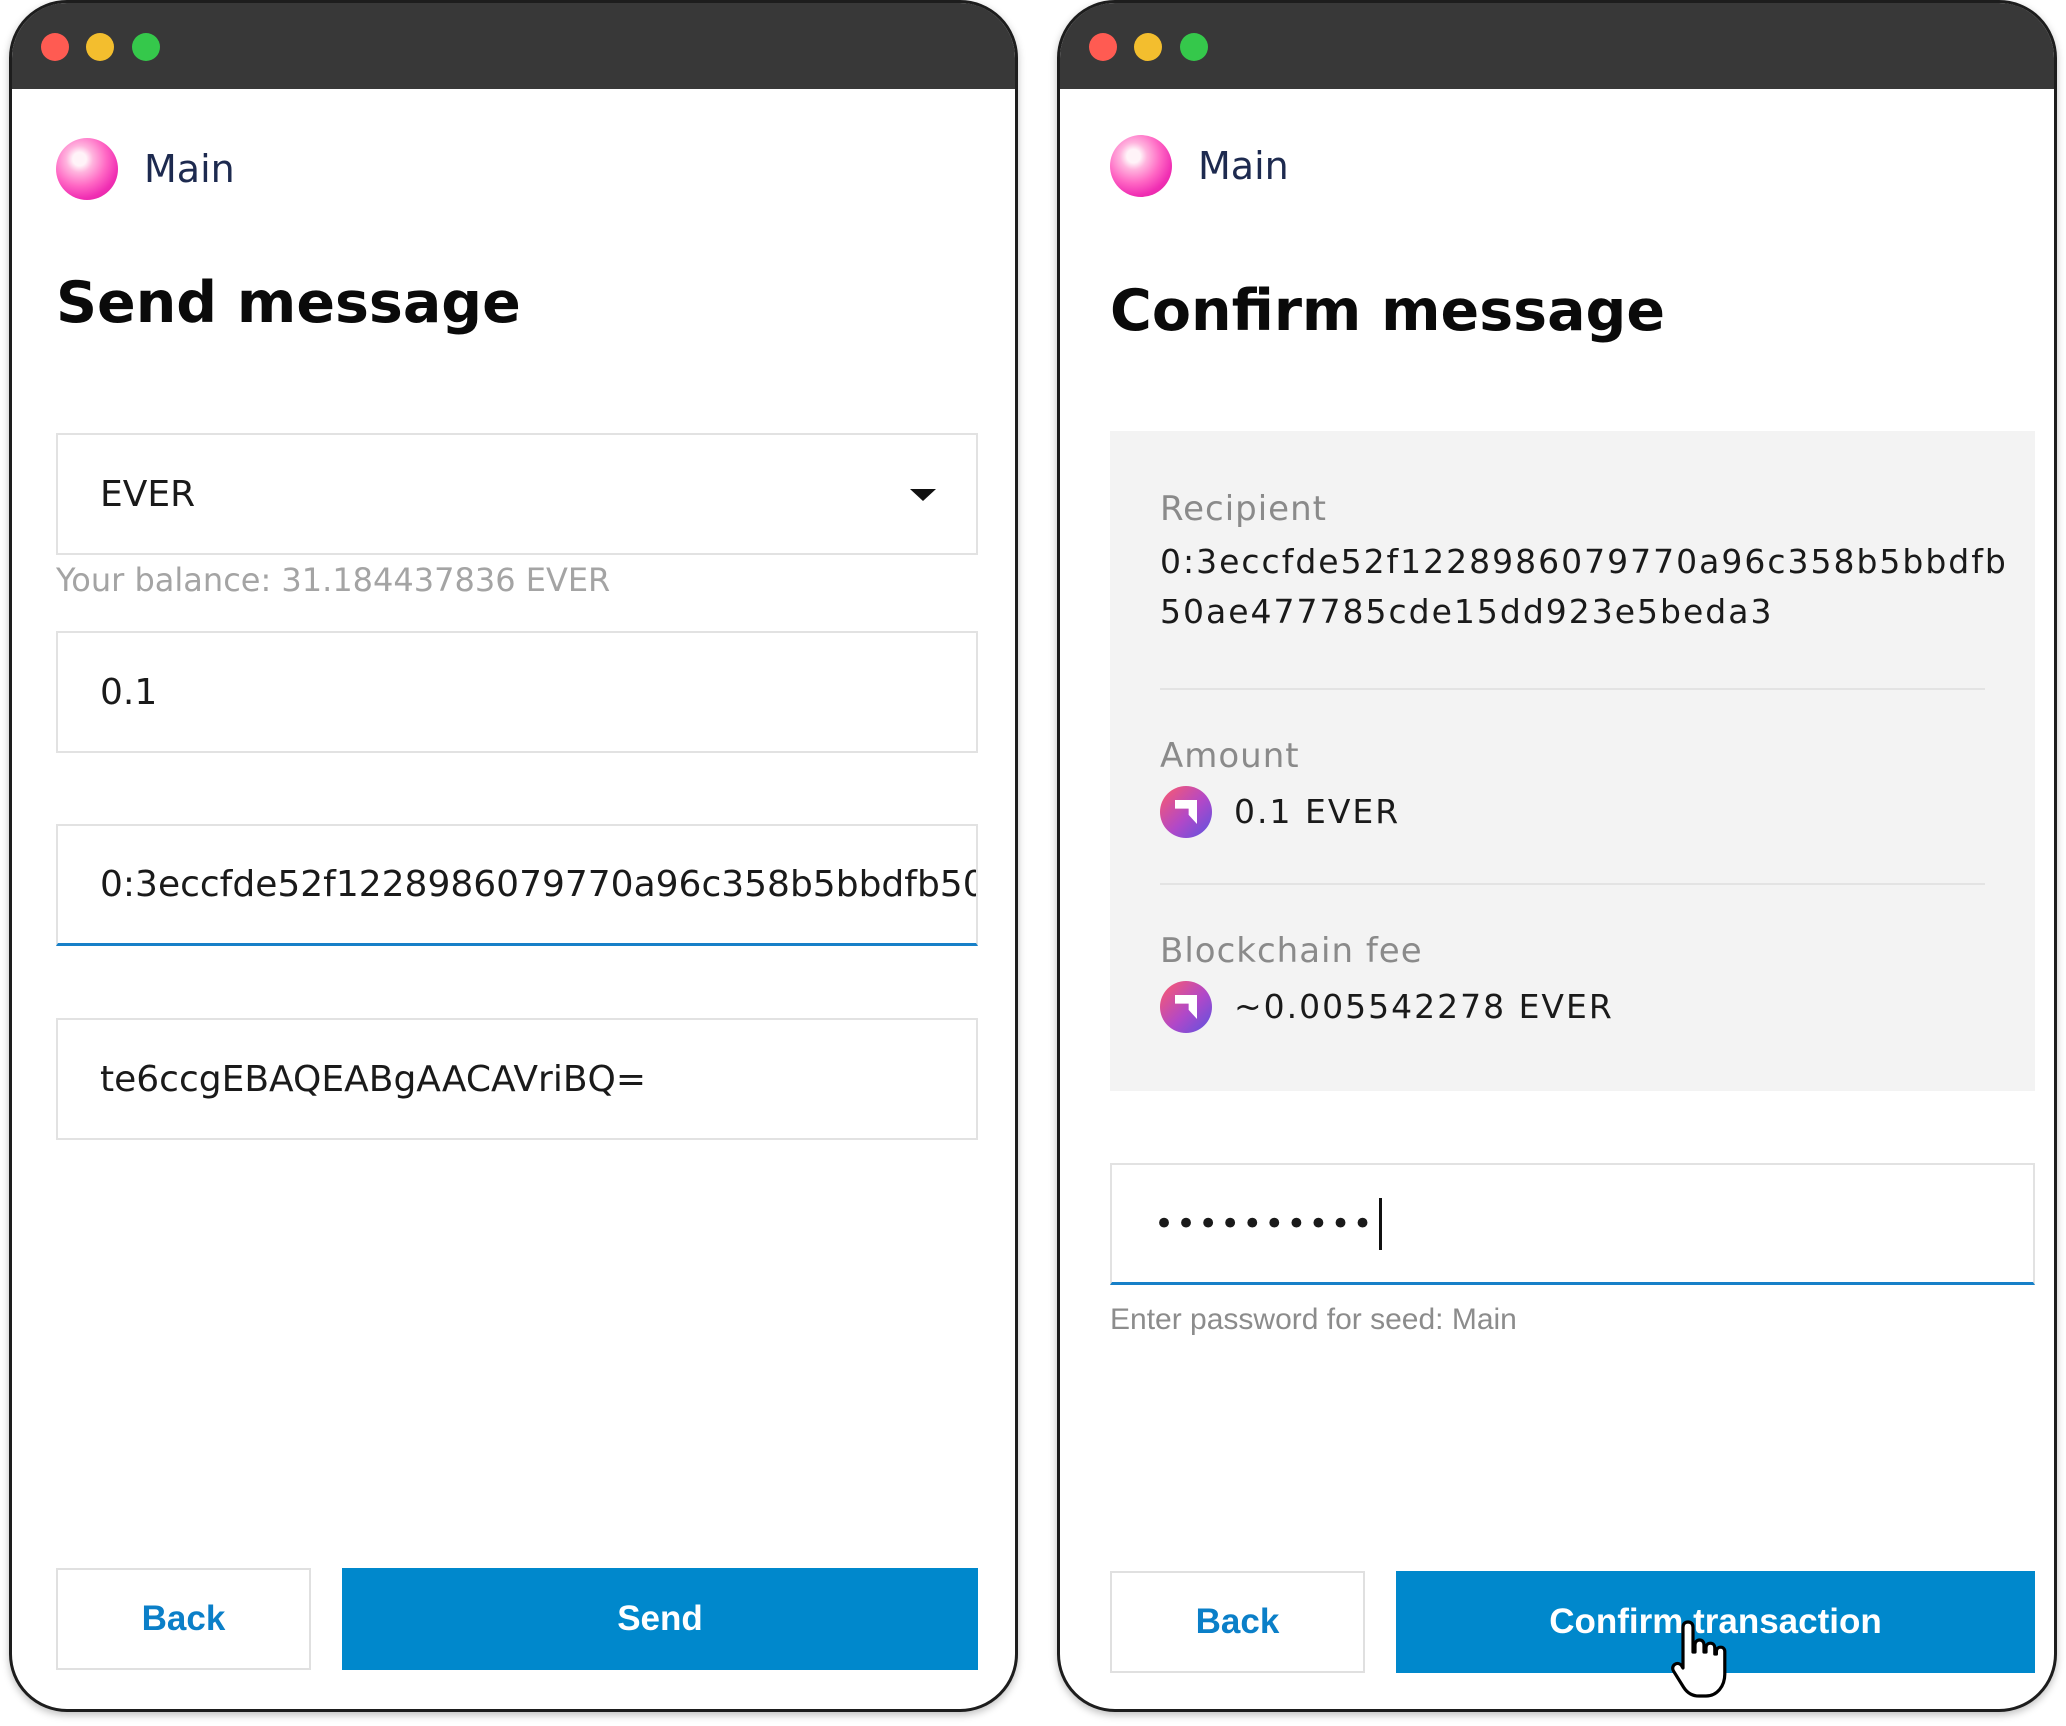  I want to click on recipient-address-line2: 50ae477785cde15dd923e5beda3, so click(1467, 611).